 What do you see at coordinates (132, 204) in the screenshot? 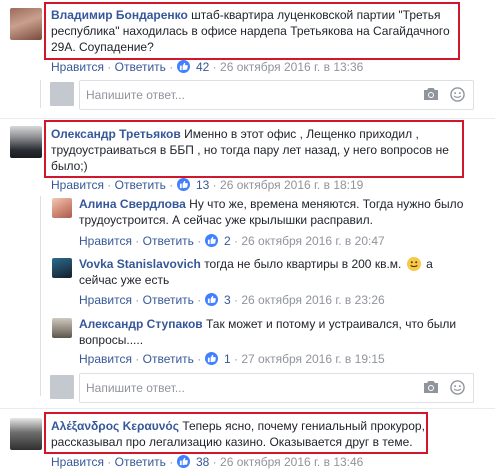
I see `reply-author: Алина Свердлова` at bounding box center [132, 204].